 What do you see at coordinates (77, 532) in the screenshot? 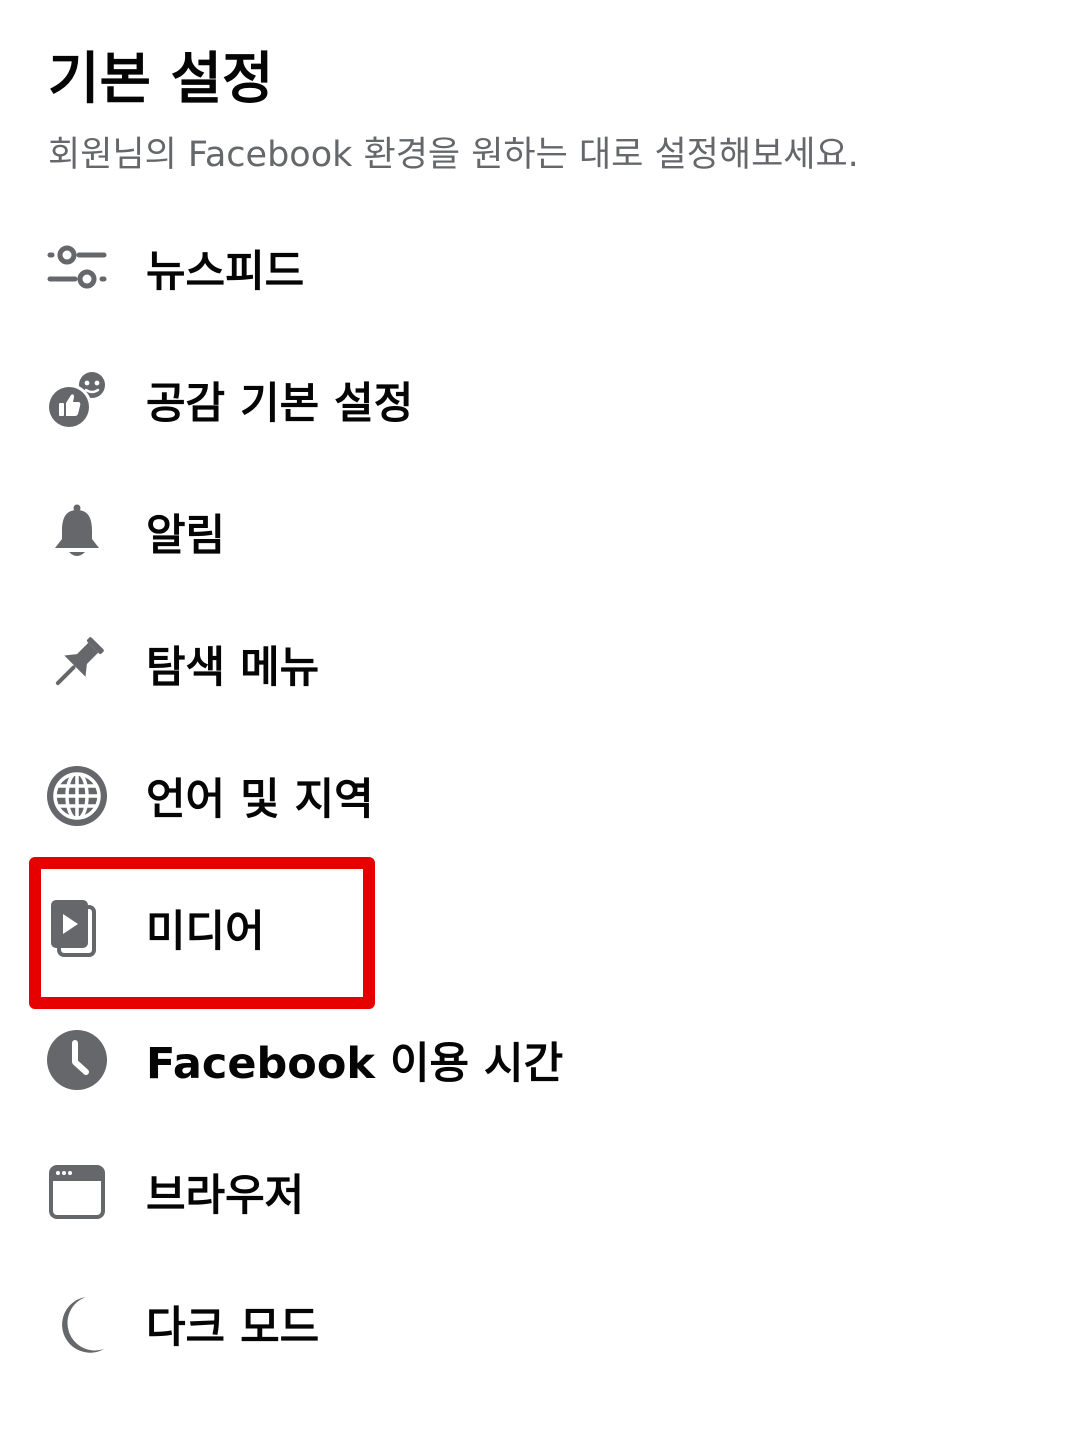
I see `bell-icon` at bounding box center [77, 532].